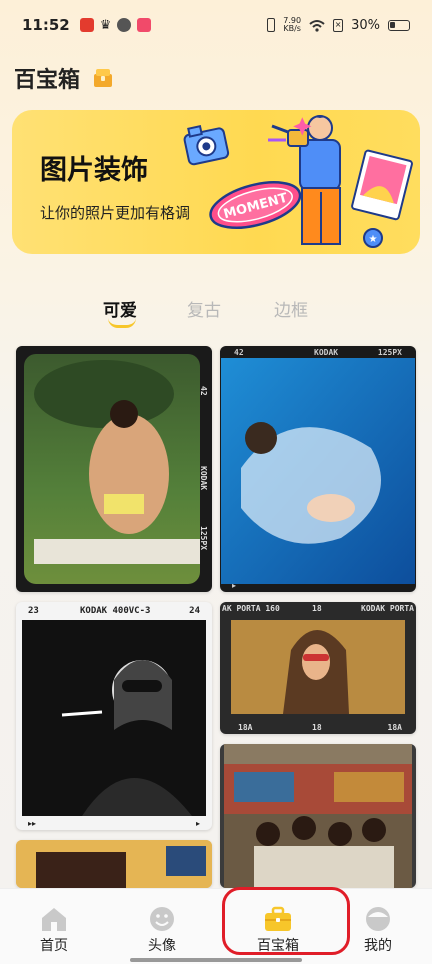 This screenshot has width=432, height=964. What do you see at coordinates (216, 25) in the screenshot?
I see `status-bar: 11:52 ♛ 7.90 KB/s × 30%` at bounding box center [216, 25].